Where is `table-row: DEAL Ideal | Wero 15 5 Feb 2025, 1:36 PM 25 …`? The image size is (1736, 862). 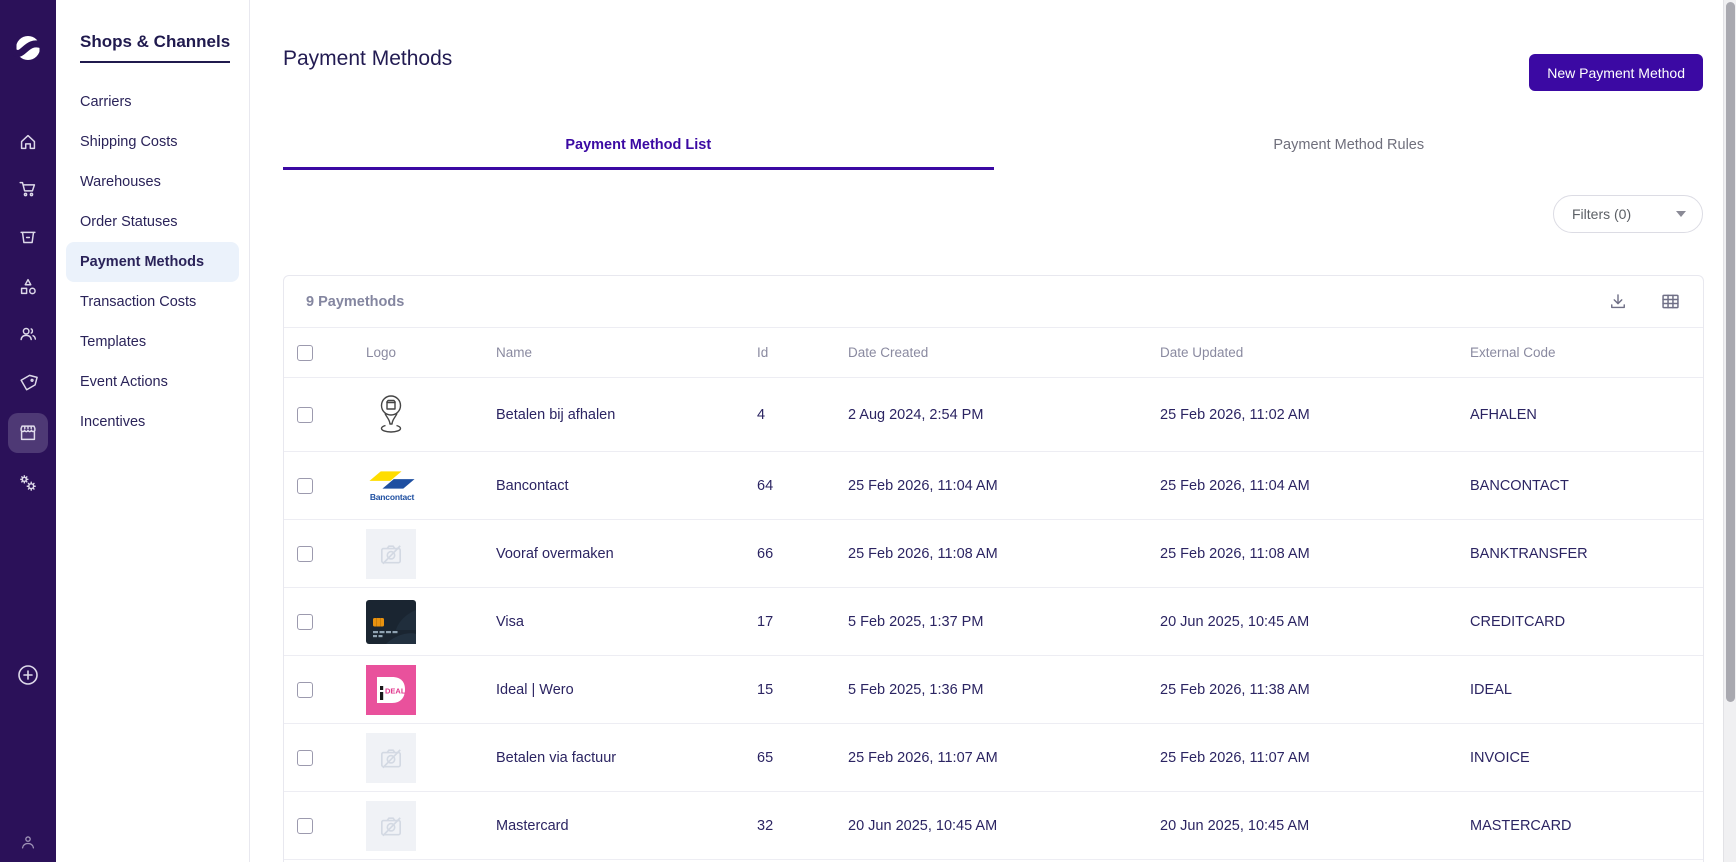 table-row: DEAL Ideal | Wero 15 5 Feb 2025, 1:36 PM 25 … is located at coordinates (993, 690).